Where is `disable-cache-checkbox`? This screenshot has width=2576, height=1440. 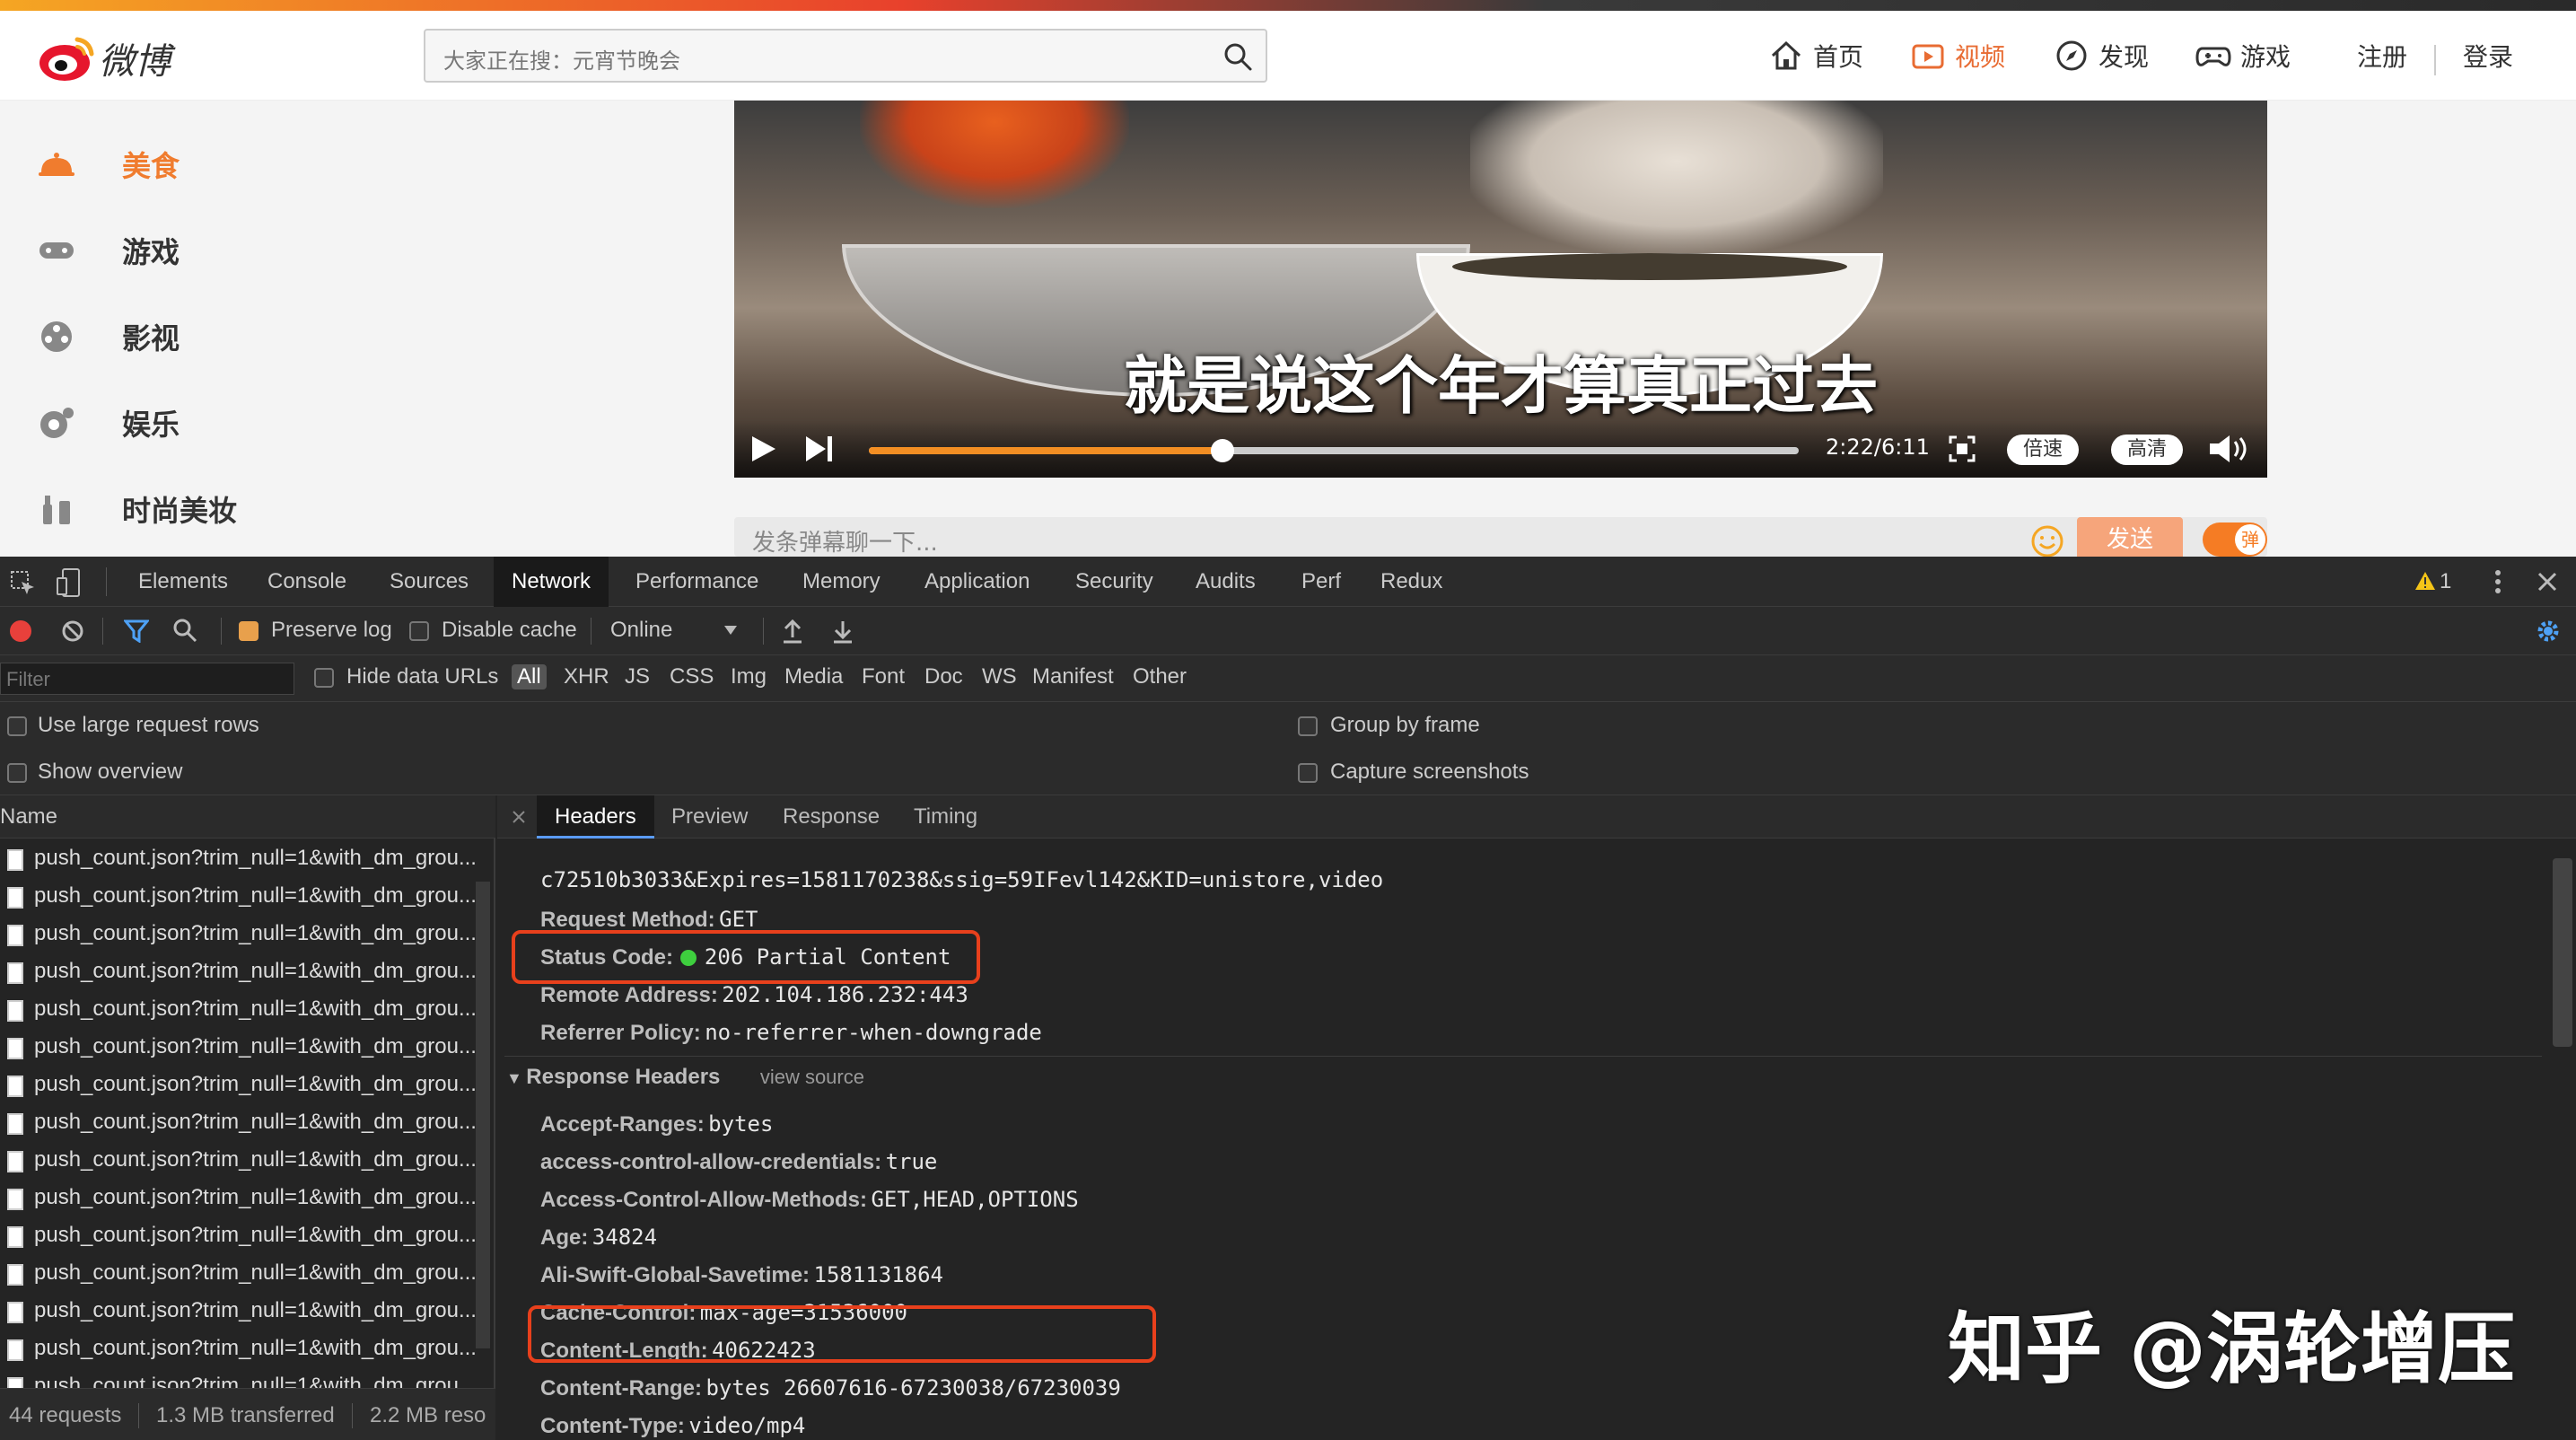
disable-cache-checkbox is located at coordinates (419, 631).